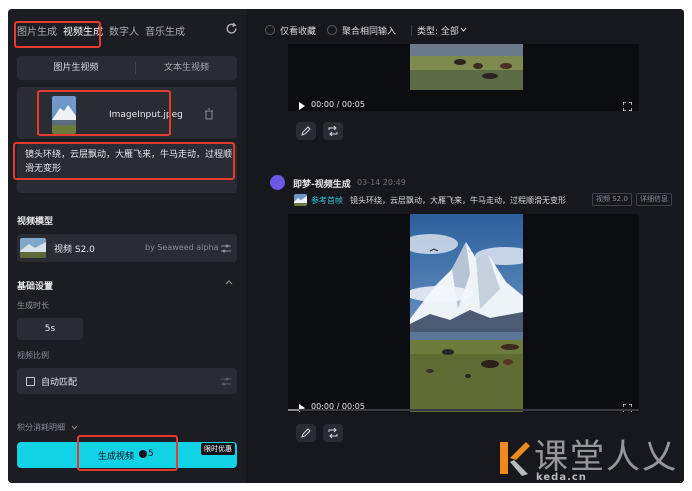  What do you see at coordinates (218, 449) in the screenshot?
I see `promo-badge: 限时优惠` at bounding box center [218, 449].